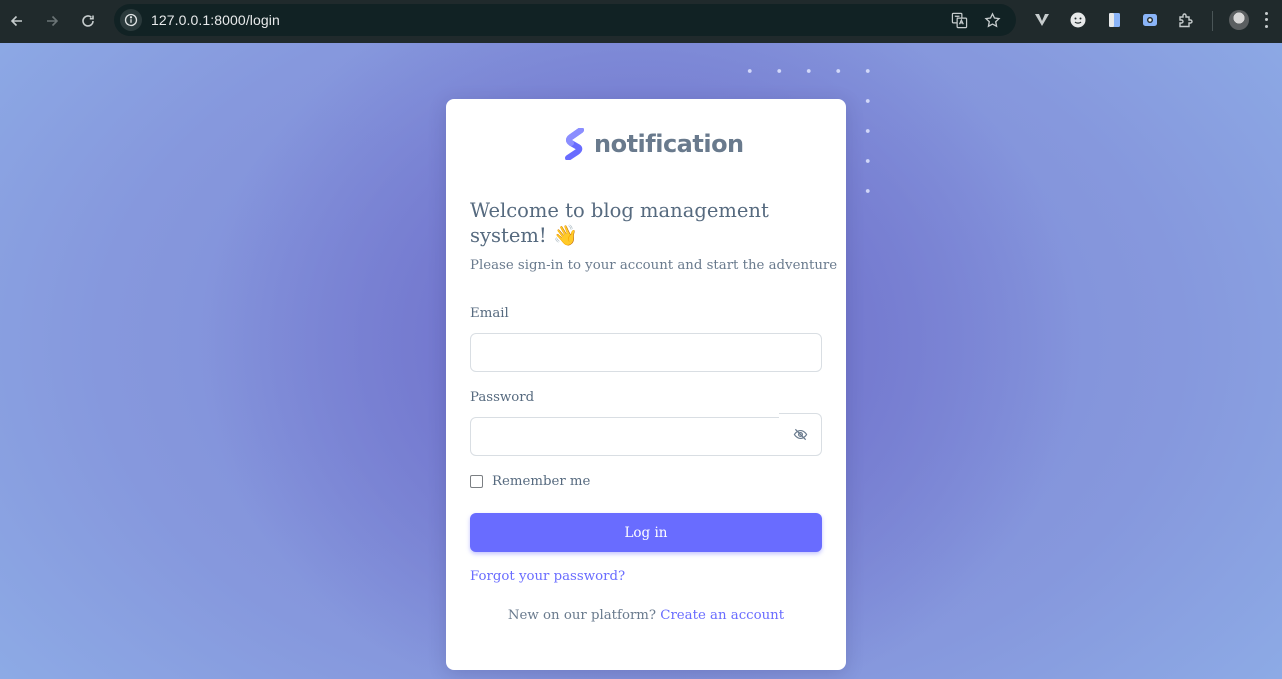  Describe the element at coordinates (1078, 20) in the screenshot. I see `emoji-extension-icon` at that location.